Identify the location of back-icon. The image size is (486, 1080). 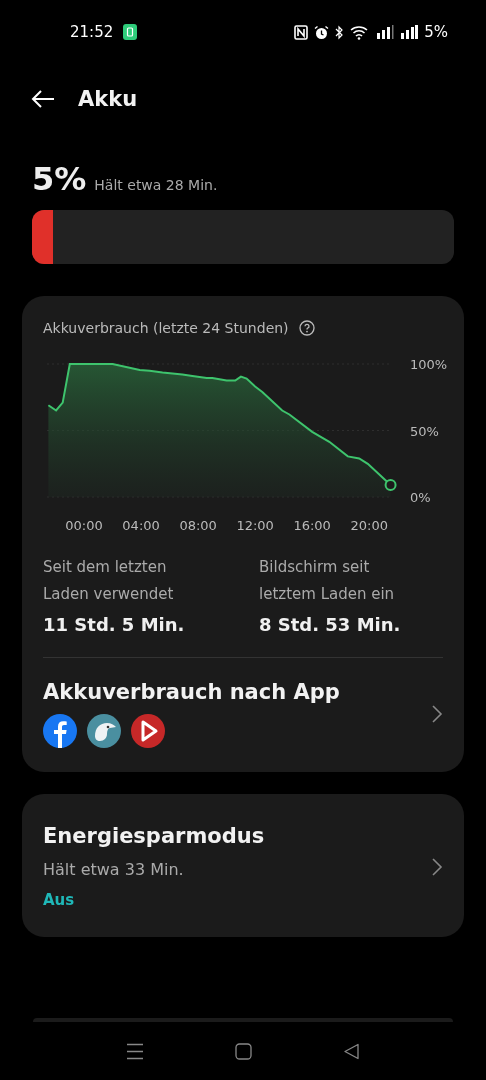
(352, 1051).